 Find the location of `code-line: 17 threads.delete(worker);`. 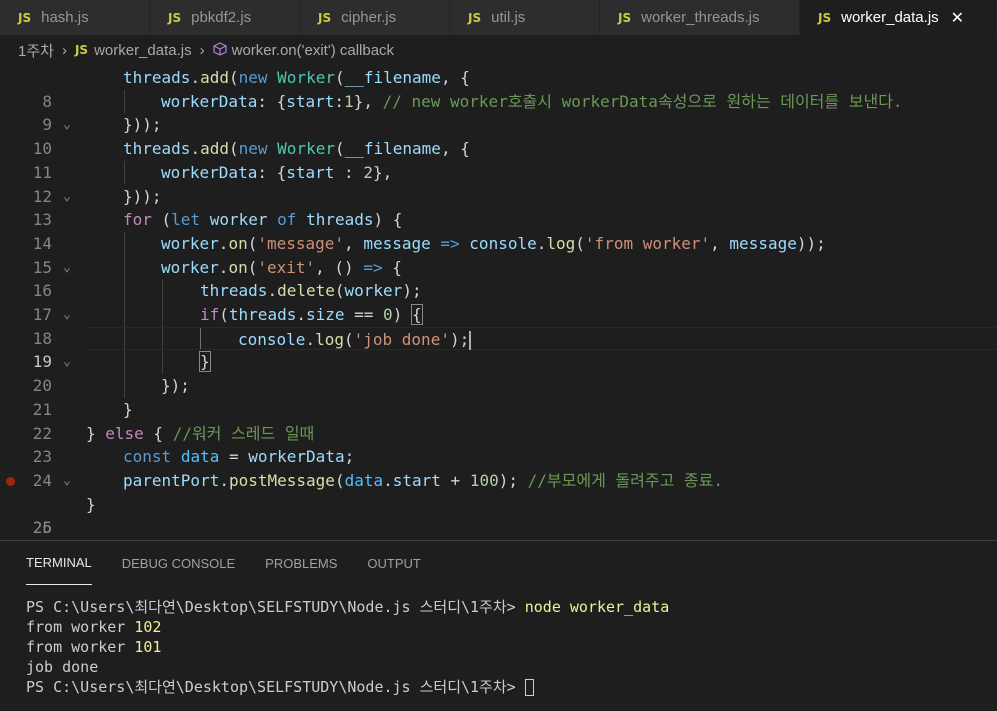

code-line: 17 threads.delete(worker); is located at coordinates (498, 301).